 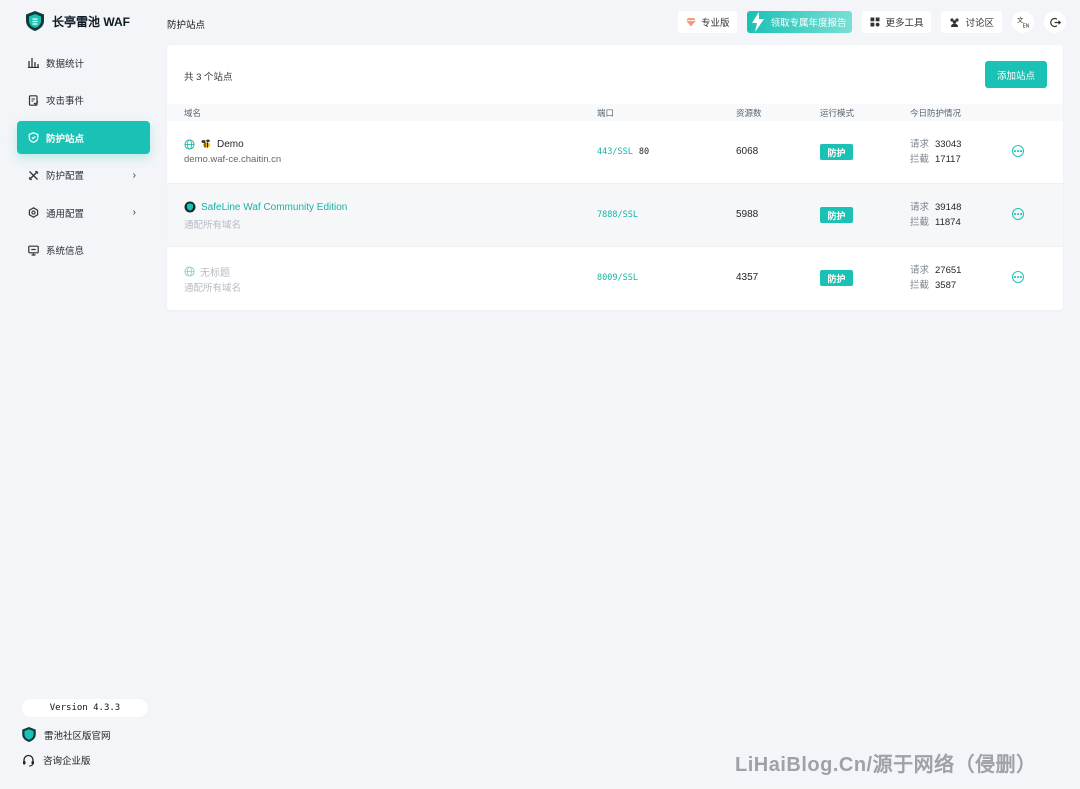 What do you see at coordinates (33, 63) in the screenshot?
I see `bar-chart-icon` at bounding box center [33, 63].